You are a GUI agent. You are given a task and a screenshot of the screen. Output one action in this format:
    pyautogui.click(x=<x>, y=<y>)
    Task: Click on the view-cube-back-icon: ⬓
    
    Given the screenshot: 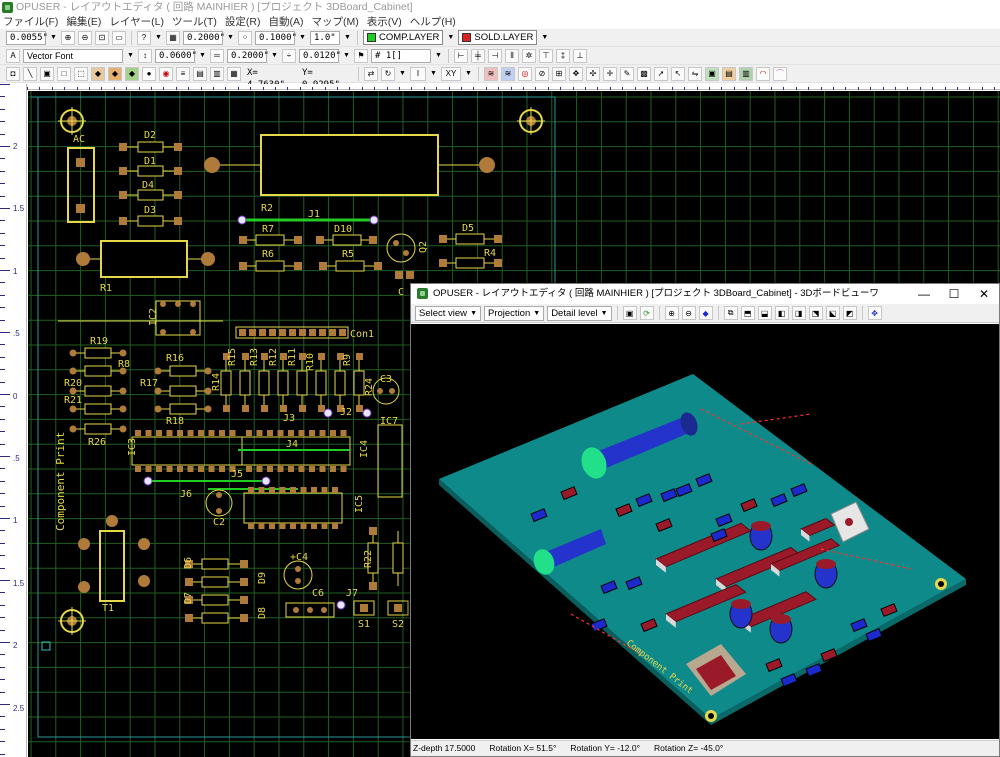 What is the action you would take?
    pyautogui.click(x=764, y=313)
    